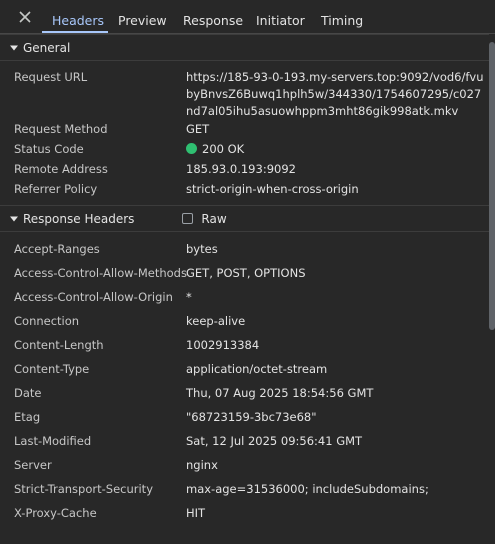  Describe the element at coordinates (100, 273) in the screenshot. I see `header-key: Access-Control-Allow-Methods` at that location.